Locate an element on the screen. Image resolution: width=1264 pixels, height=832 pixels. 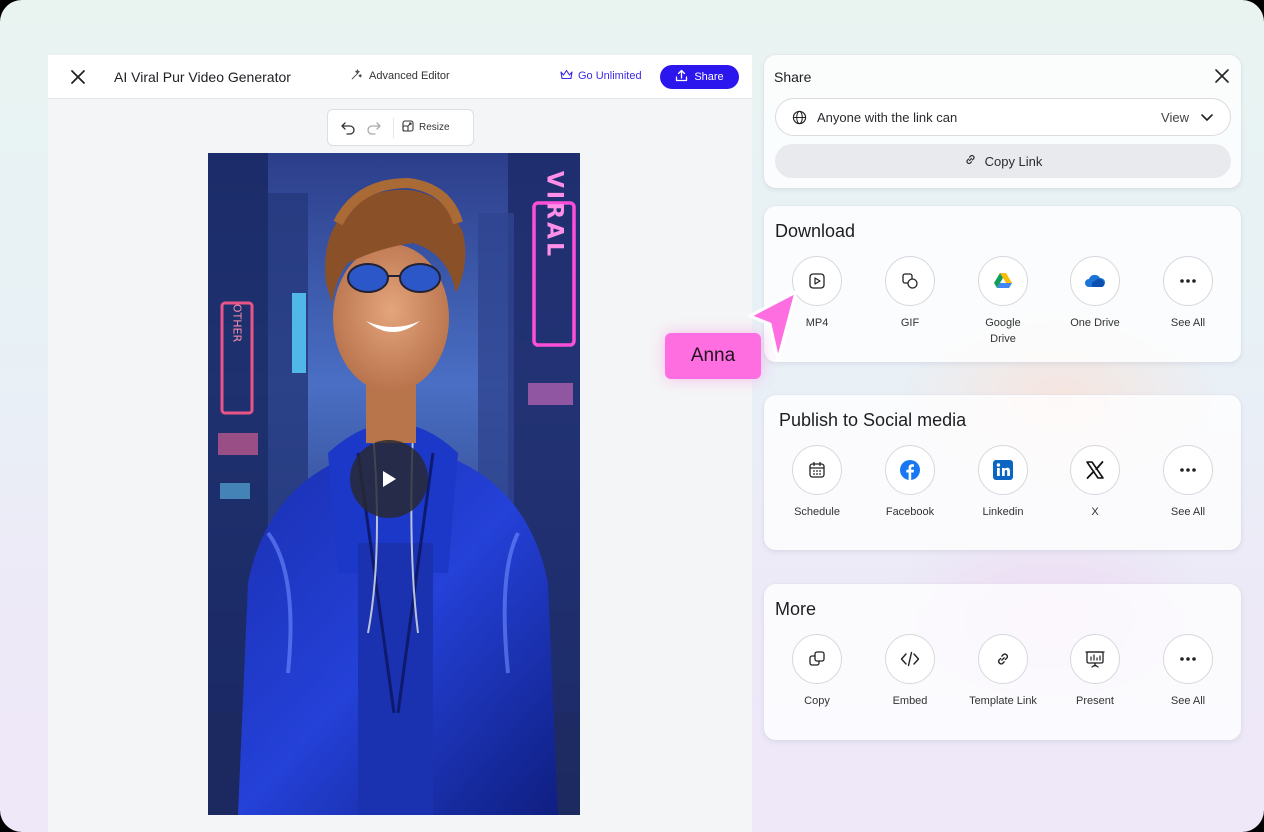
x-option: X is located at coordinates (1095, 482).